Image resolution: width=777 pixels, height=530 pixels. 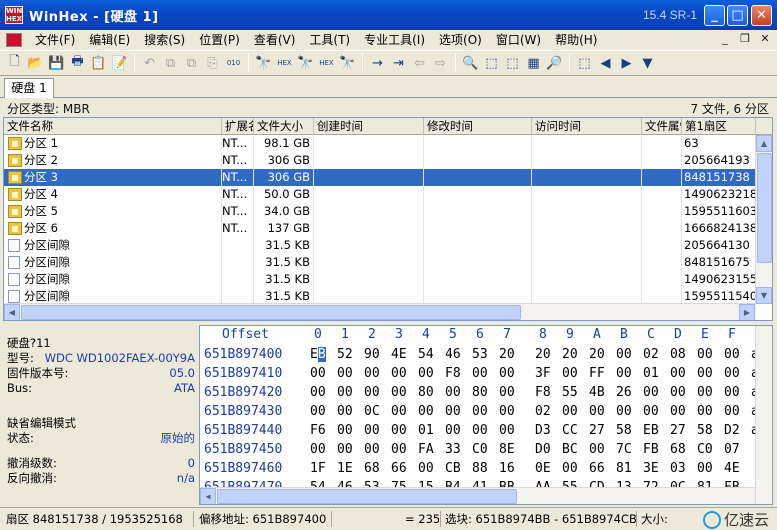 I want to click on hex-byte: 0C, so click(x=372, y=411).